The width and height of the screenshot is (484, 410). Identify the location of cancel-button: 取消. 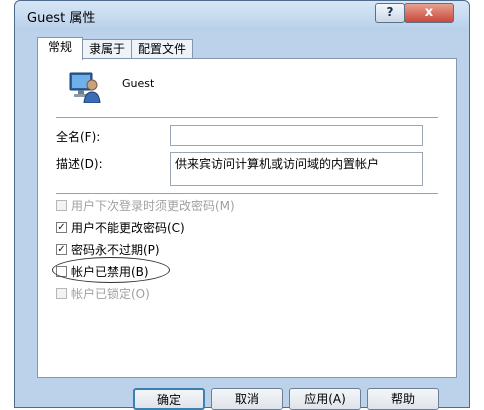
(247, 399).